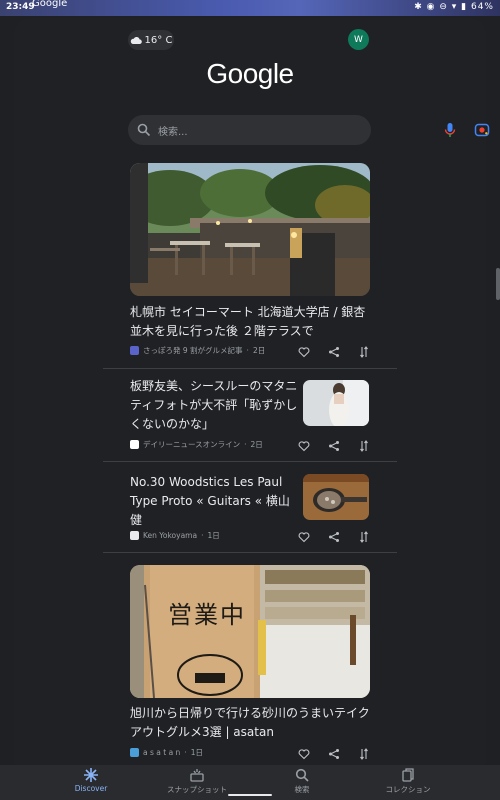  I want to click on card-image, so click(250, 229).